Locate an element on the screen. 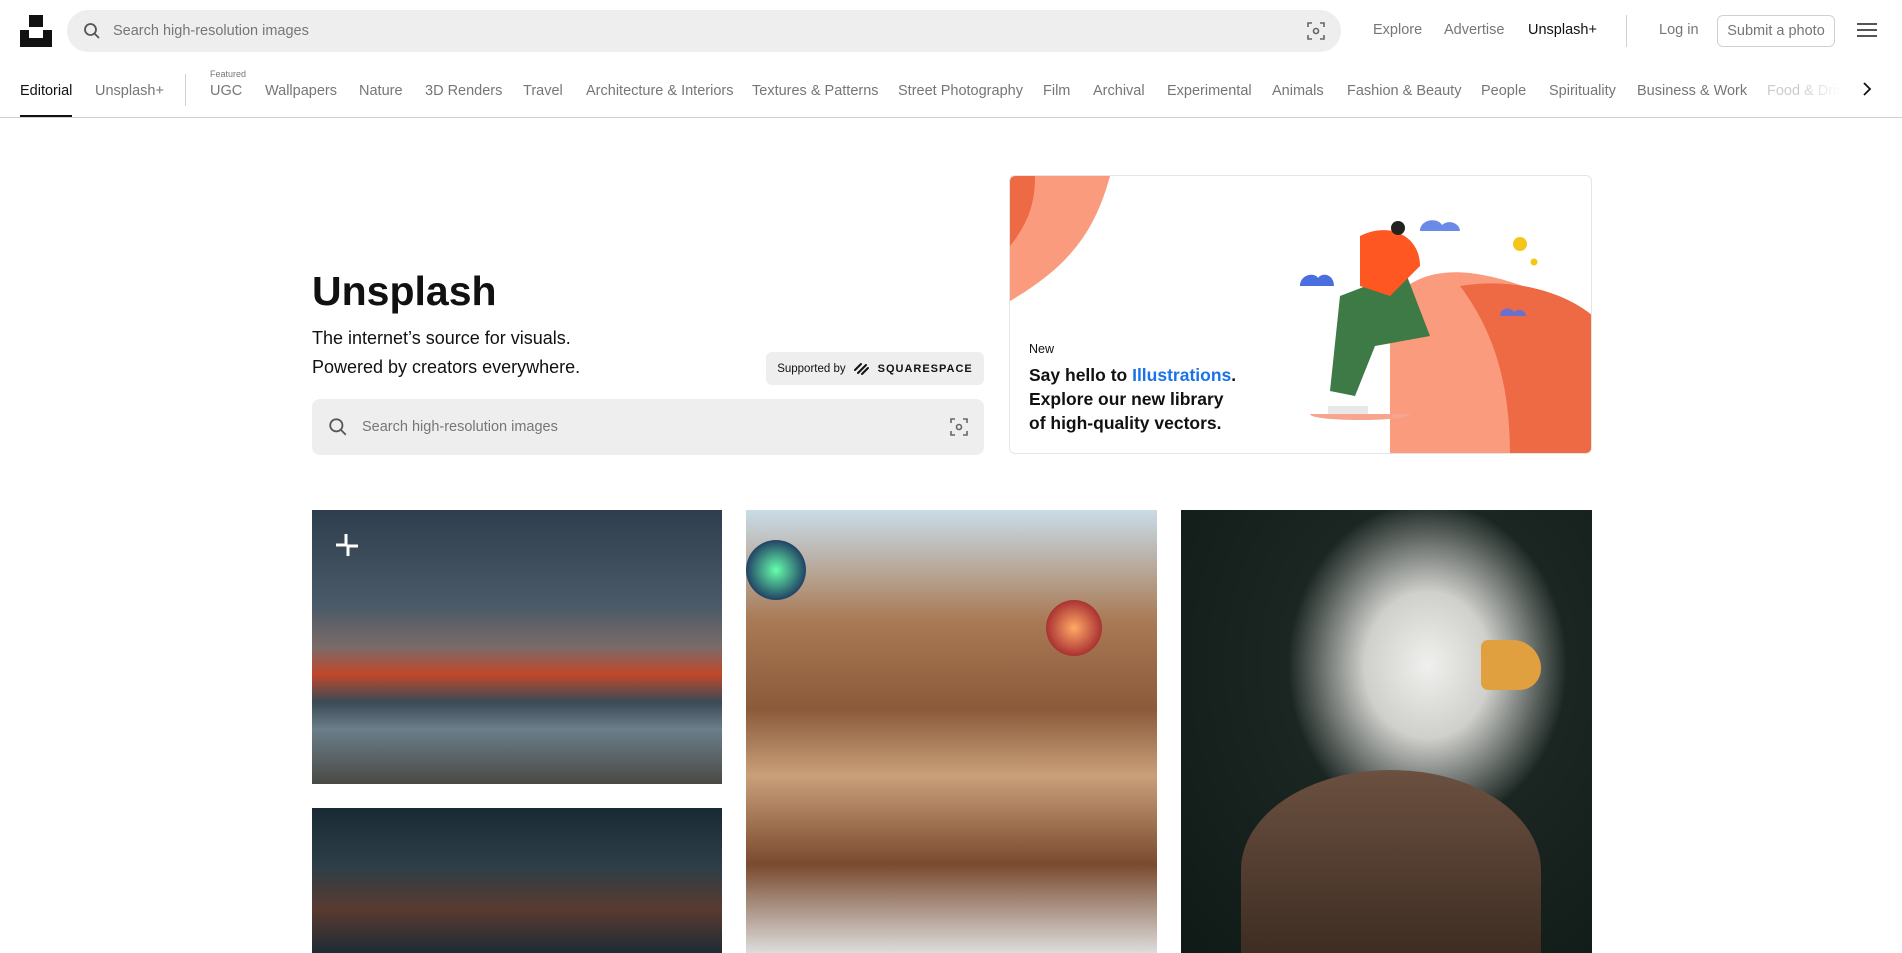 The width and height of the screenshot is (1902, 953). unsplash-plus-link: Unsplash+ is located at coordinates (1562, 30).